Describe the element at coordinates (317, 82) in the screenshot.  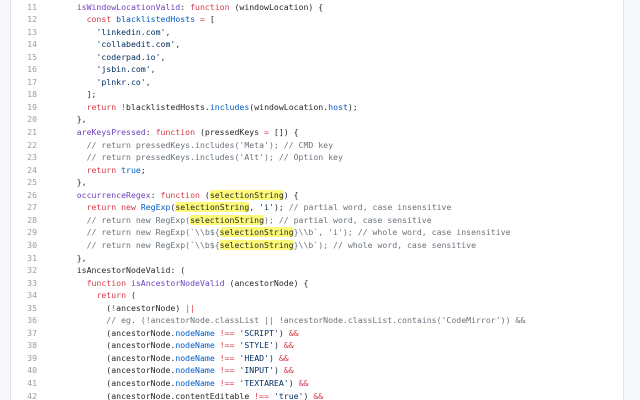
I see `code-line: 17 'plnkr.co',` at that location.